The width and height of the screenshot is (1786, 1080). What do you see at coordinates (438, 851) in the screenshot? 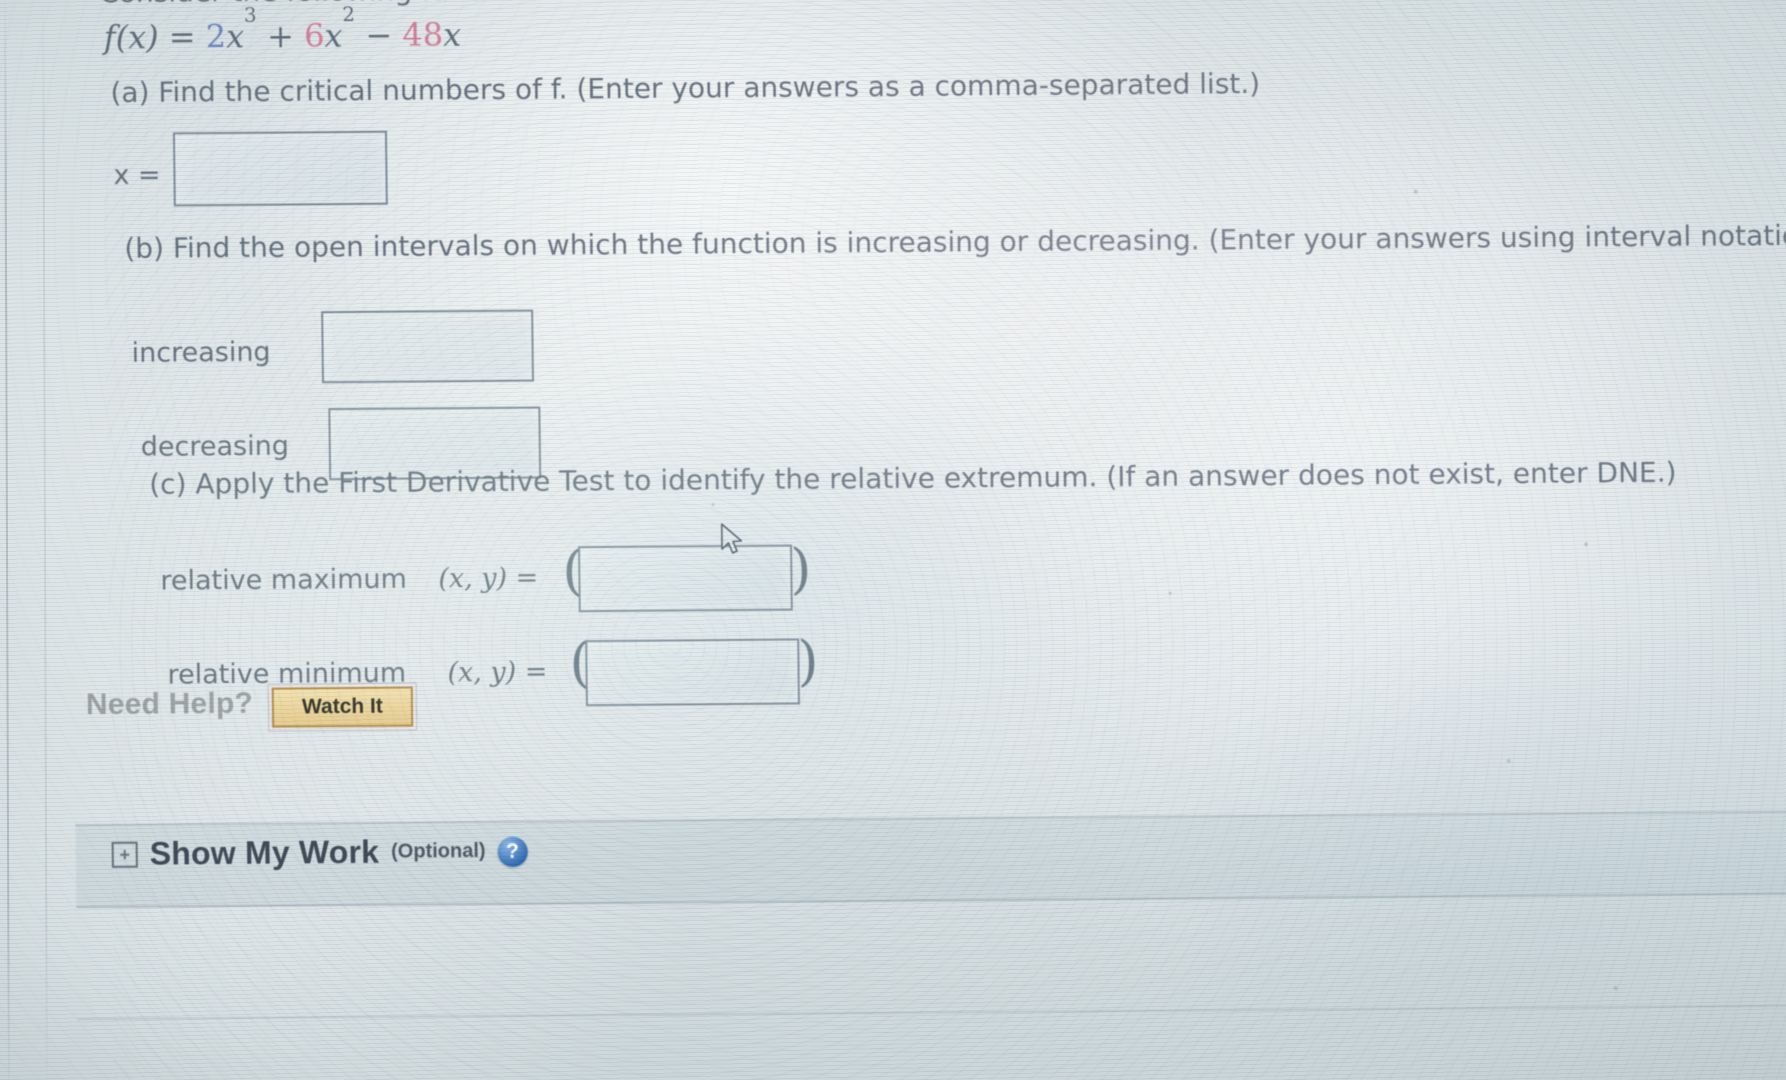
I see `show-my-work-optional-label: (Optional)` at bounding box center [438, 851].